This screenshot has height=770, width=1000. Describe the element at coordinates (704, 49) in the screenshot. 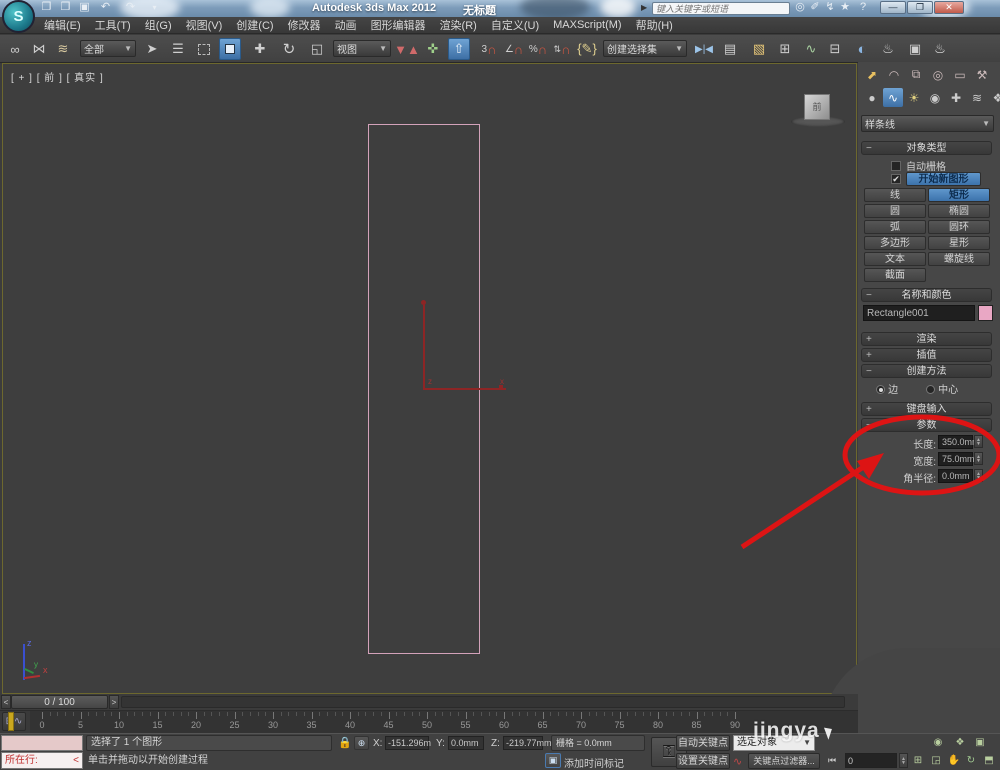

I see `mirror-icon: ▶|◀` at that location.